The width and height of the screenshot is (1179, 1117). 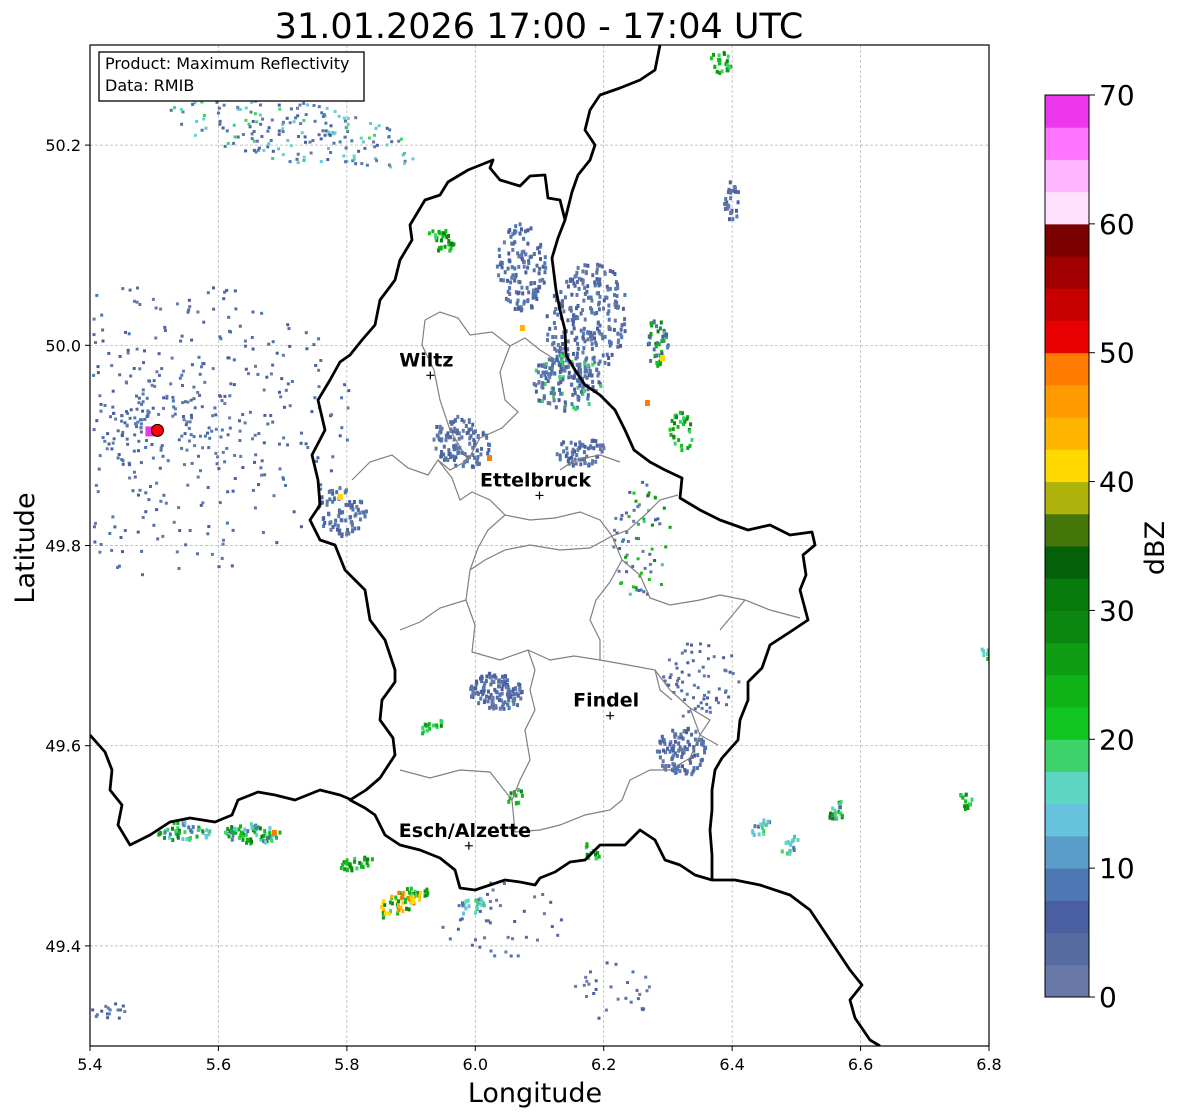 What do you see at coordinates (63, 746) in the screenshot?
I see `y-tick-label: 49.6` at bounding box center [63, 746].